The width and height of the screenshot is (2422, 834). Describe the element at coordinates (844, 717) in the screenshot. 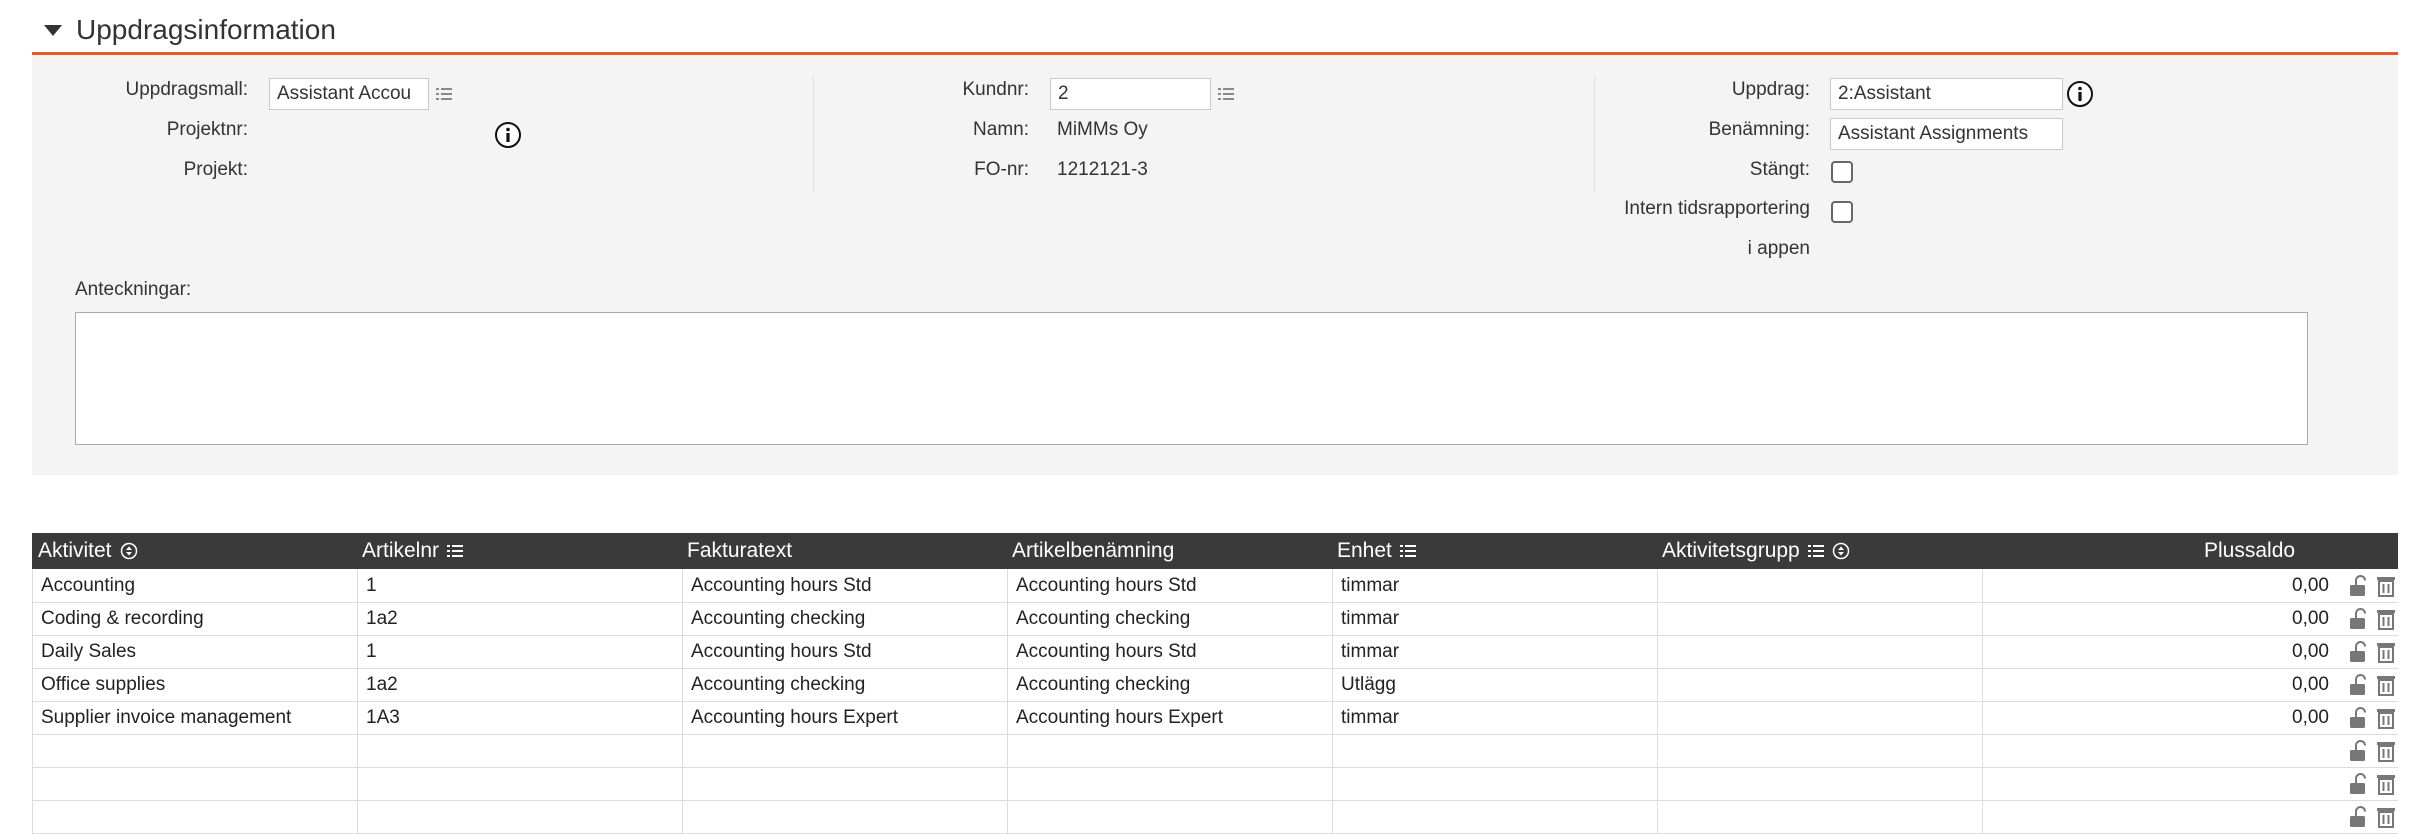

I see `cell-invoice-text: Accounting hours Expert` at that location.